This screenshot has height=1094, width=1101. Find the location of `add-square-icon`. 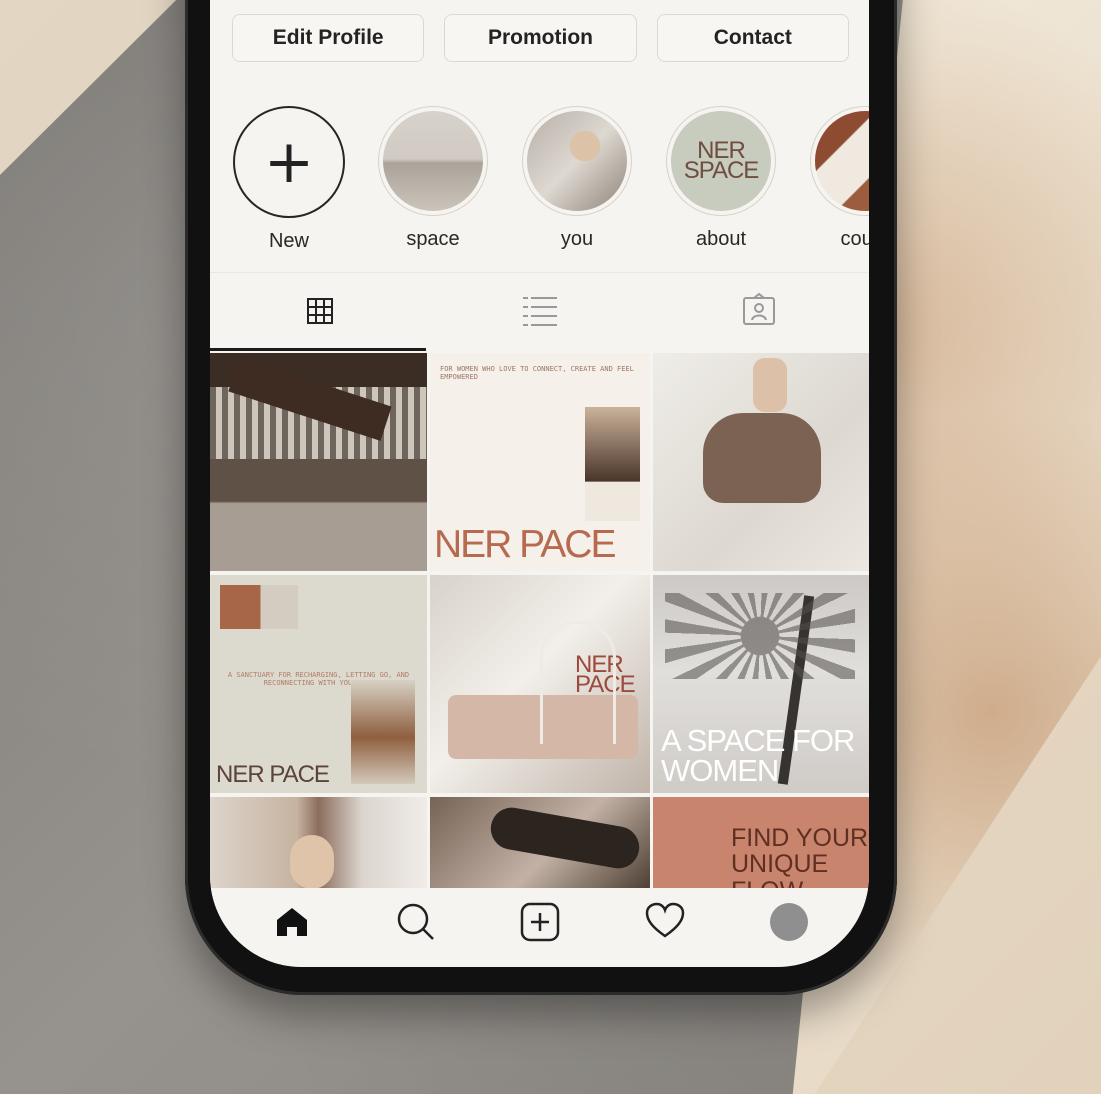

add-square-icon is located at coordinates (540, 921).